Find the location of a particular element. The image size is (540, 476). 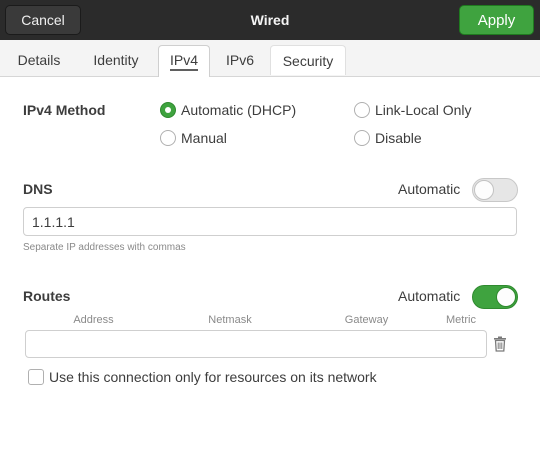

column-header-gateway: Gateway is located at coordinates (366, 320).